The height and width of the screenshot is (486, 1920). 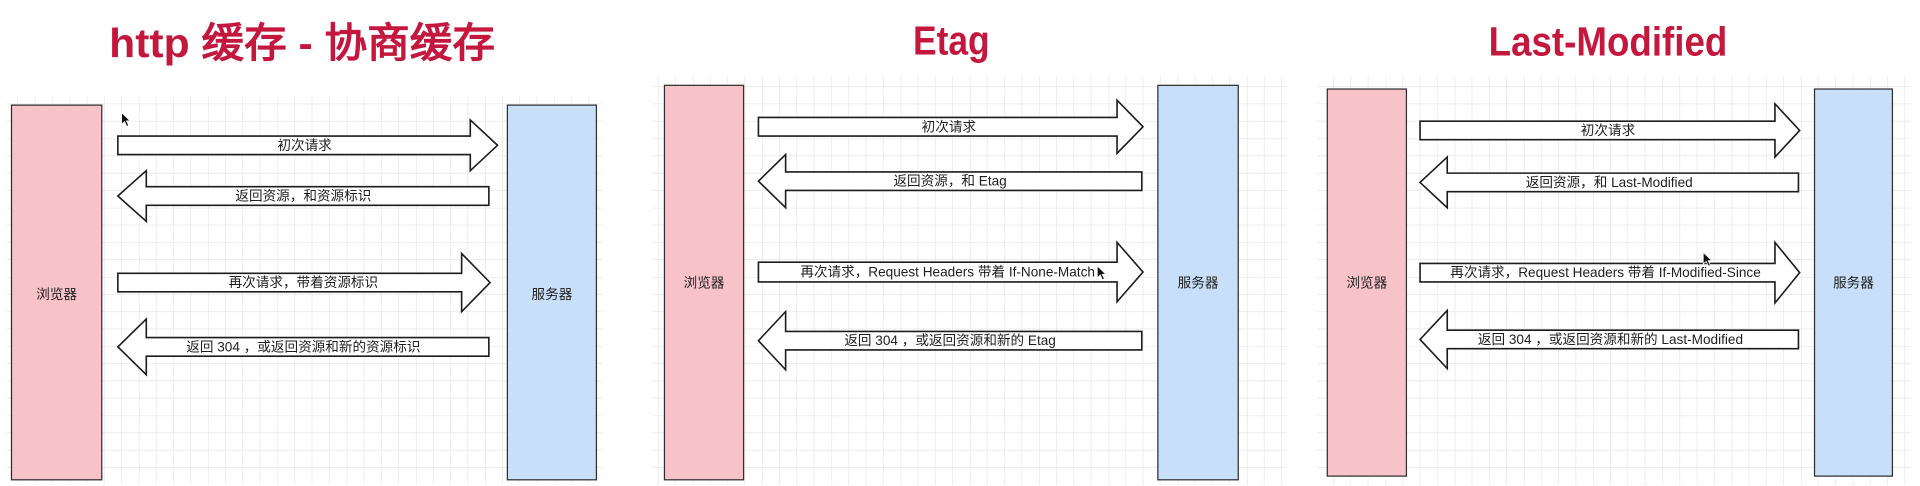 I want to click on second-response-label: 返回 304 ，或返回资源和新的资源标识, so click(x=303, y=346).